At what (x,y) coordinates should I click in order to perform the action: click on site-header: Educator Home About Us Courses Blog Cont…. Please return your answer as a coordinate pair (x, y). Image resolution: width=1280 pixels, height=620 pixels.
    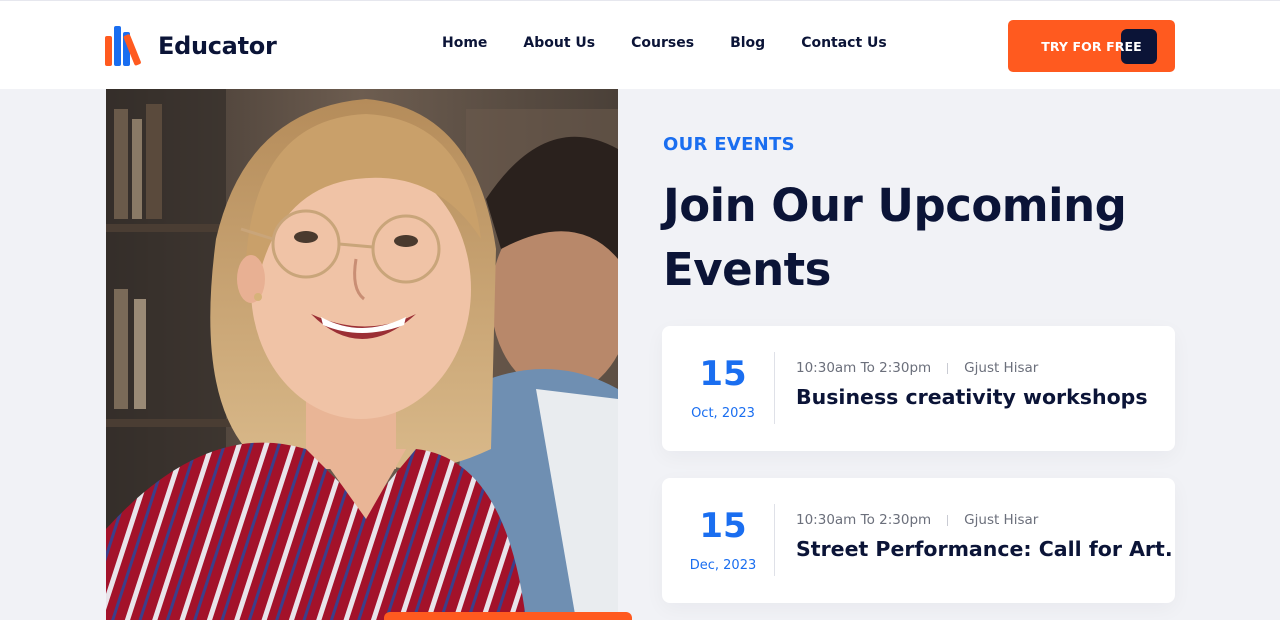
    Looking at the image, I should click on (640, 44).